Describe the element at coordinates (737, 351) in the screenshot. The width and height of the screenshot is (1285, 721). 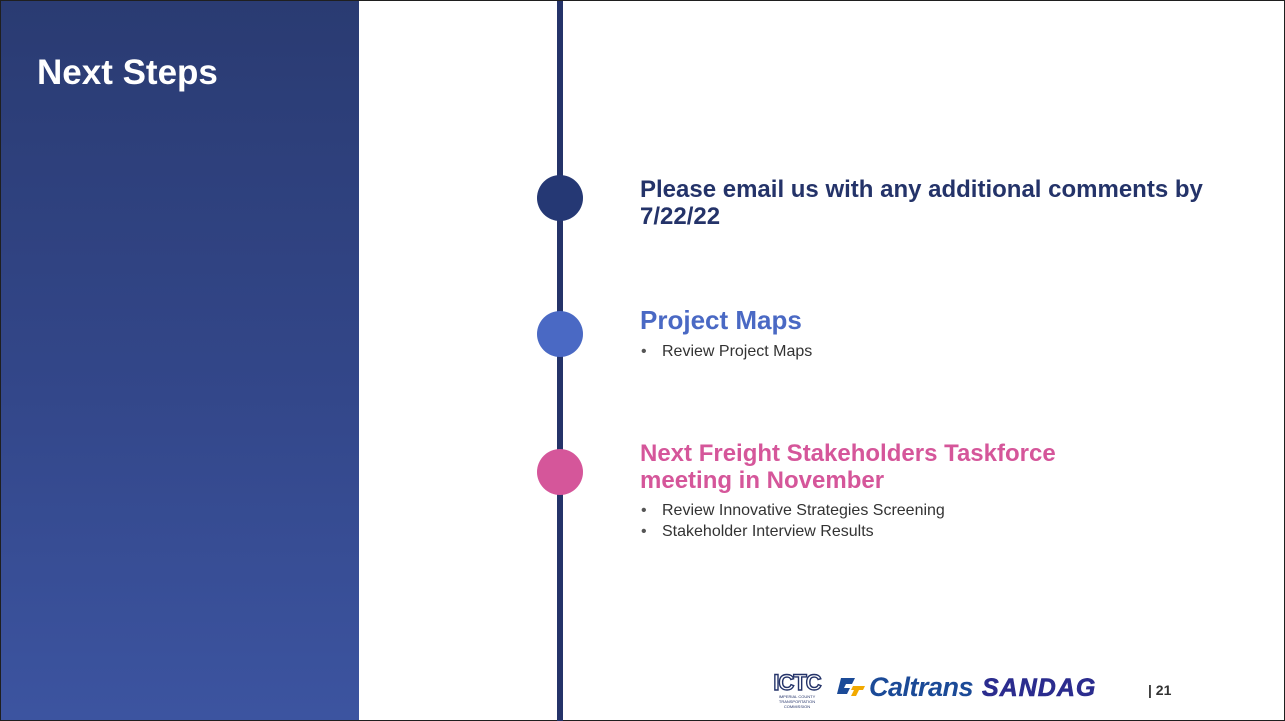
I see `bullet-text: Review Project Maps` at that location.